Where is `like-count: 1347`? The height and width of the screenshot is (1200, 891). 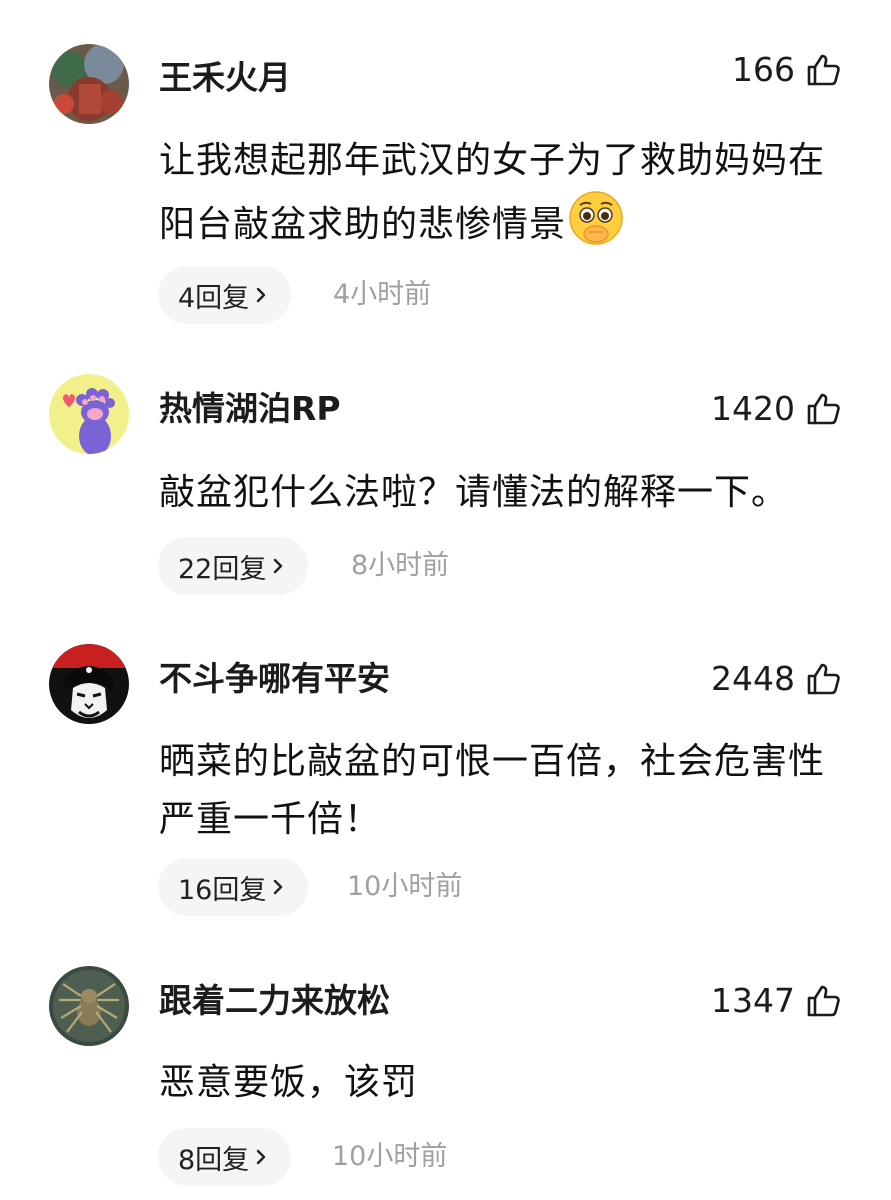
like-count: 1347 is located at coordinates (753, 1000).